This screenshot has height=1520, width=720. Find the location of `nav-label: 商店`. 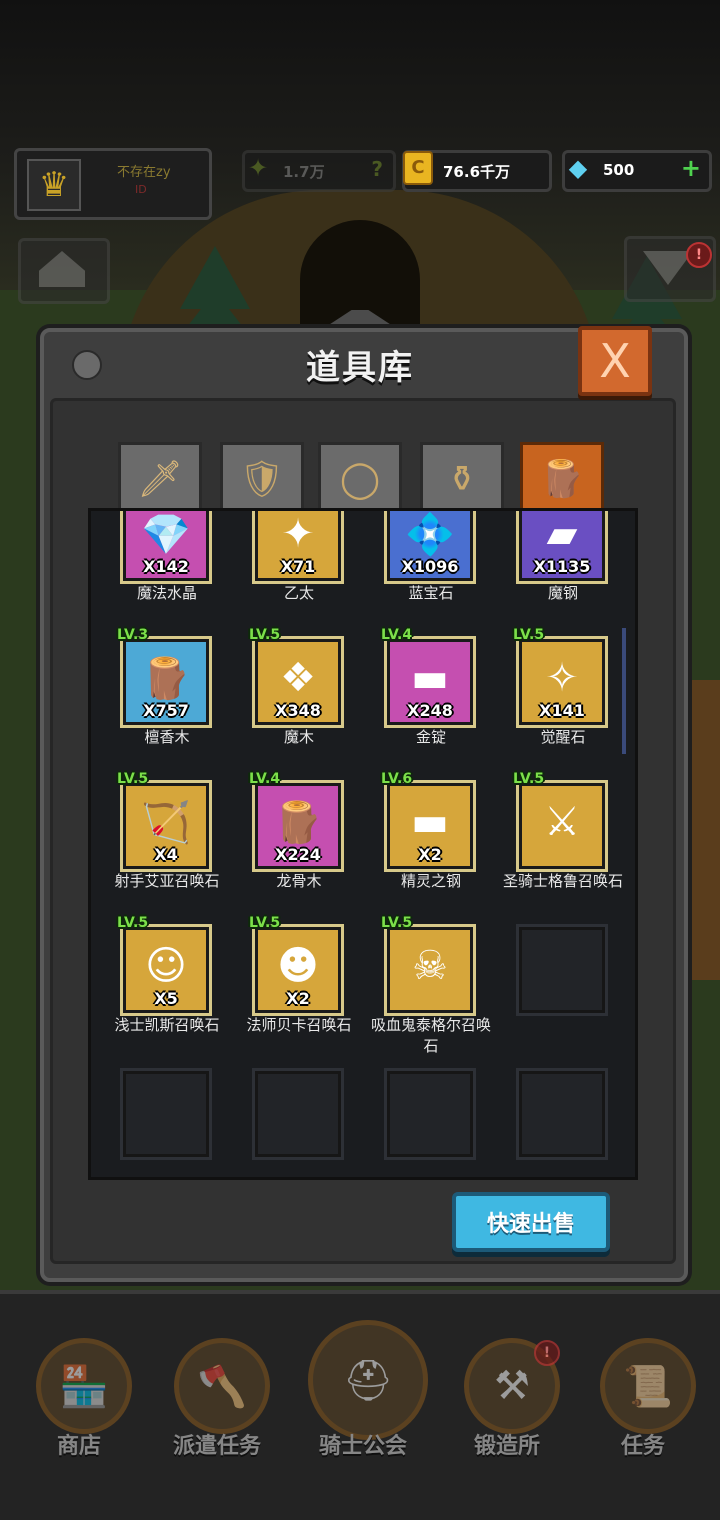

nav-label: 商店 is located at coordinates (78, 1446).